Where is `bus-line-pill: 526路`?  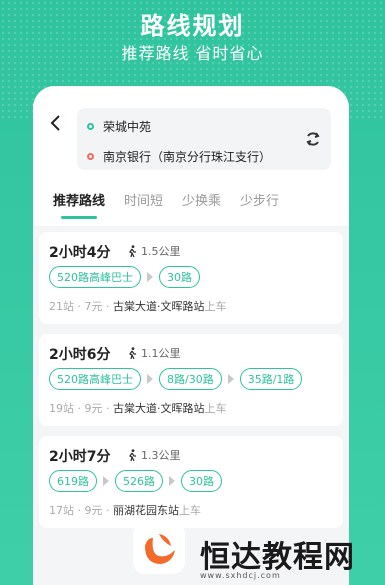
bus-line-pill: 526路 is located at coordinates (139, 481).